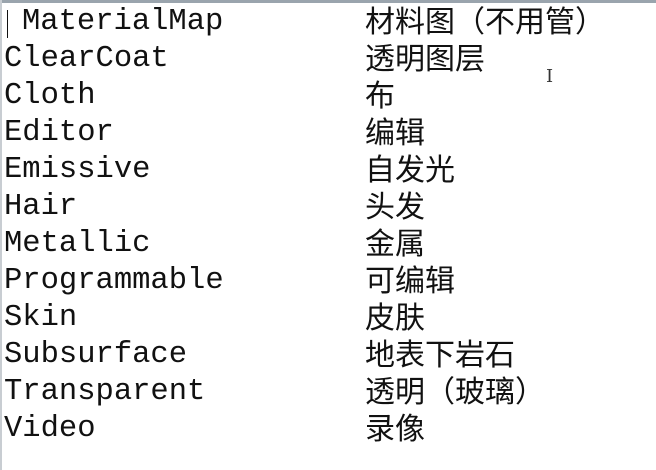  What do you see at coordinates (395, 429) in the screenshot?
I see `line-translation: 录像` at bounding box center [395, 429].